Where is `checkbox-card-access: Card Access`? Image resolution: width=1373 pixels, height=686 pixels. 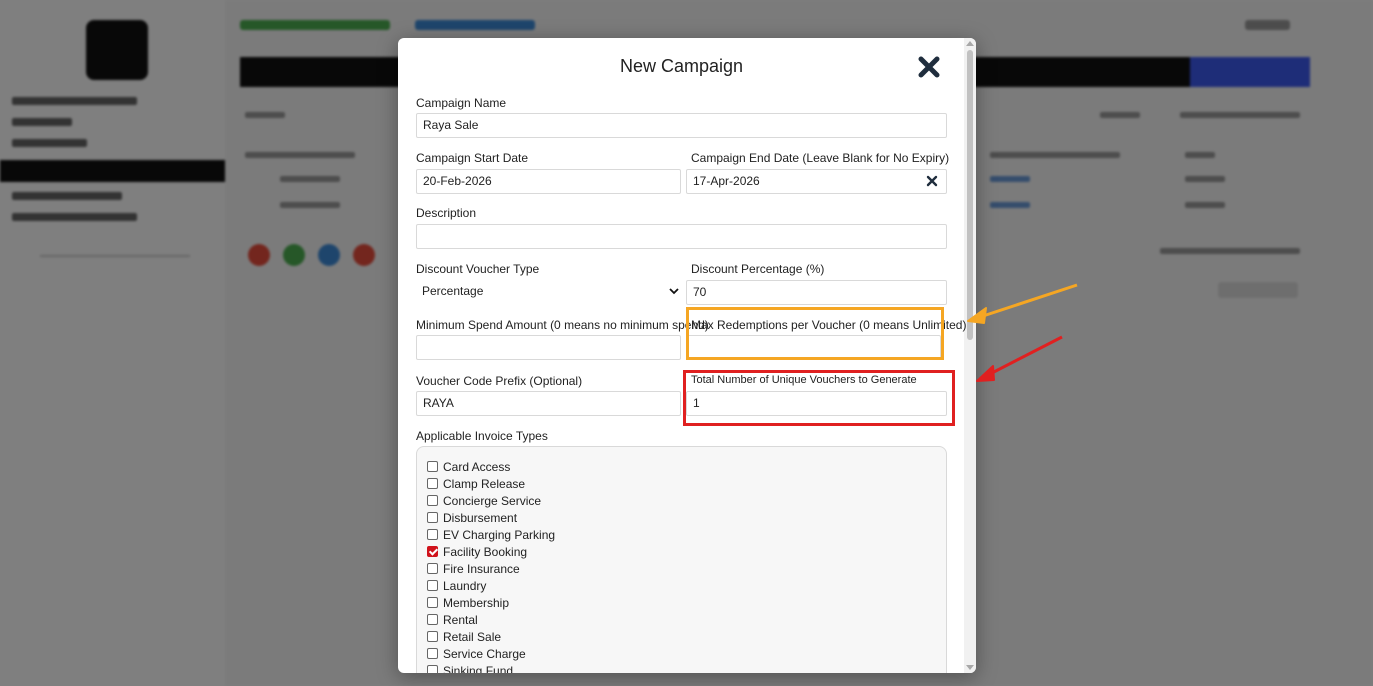
checkbox-card-access: Card Access is located at coordinates (468, 466).